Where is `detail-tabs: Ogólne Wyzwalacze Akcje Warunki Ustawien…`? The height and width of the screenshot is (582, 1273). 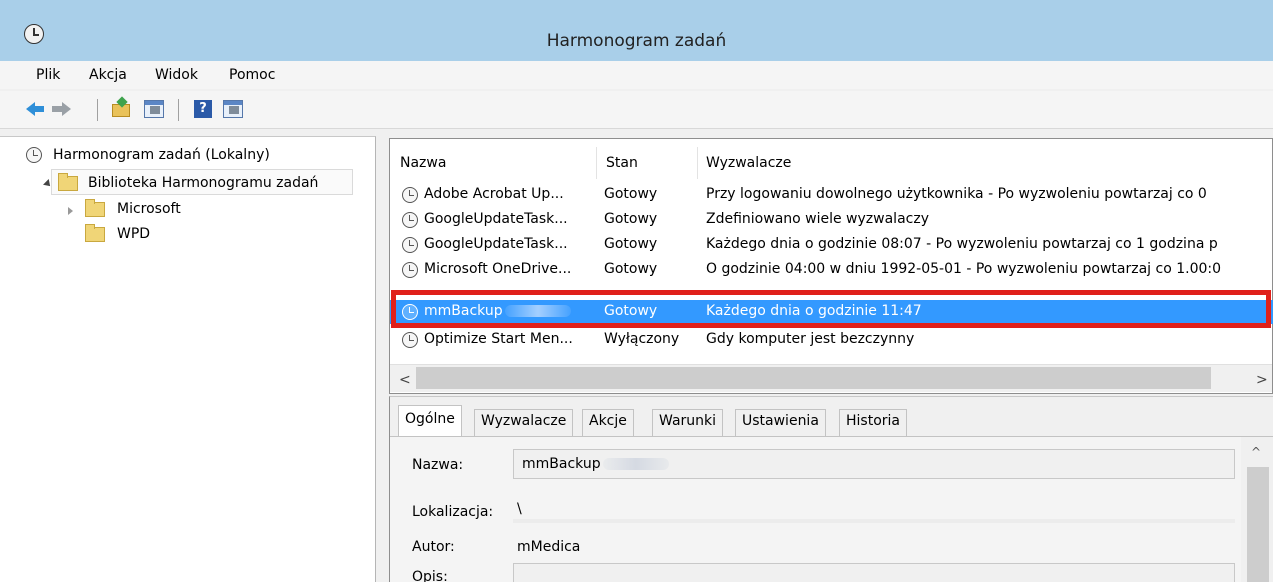
detail-tabs: Ogólne Wyzwalacze Akcje Warunki Ustawien… is located at coordinates (831, 417).